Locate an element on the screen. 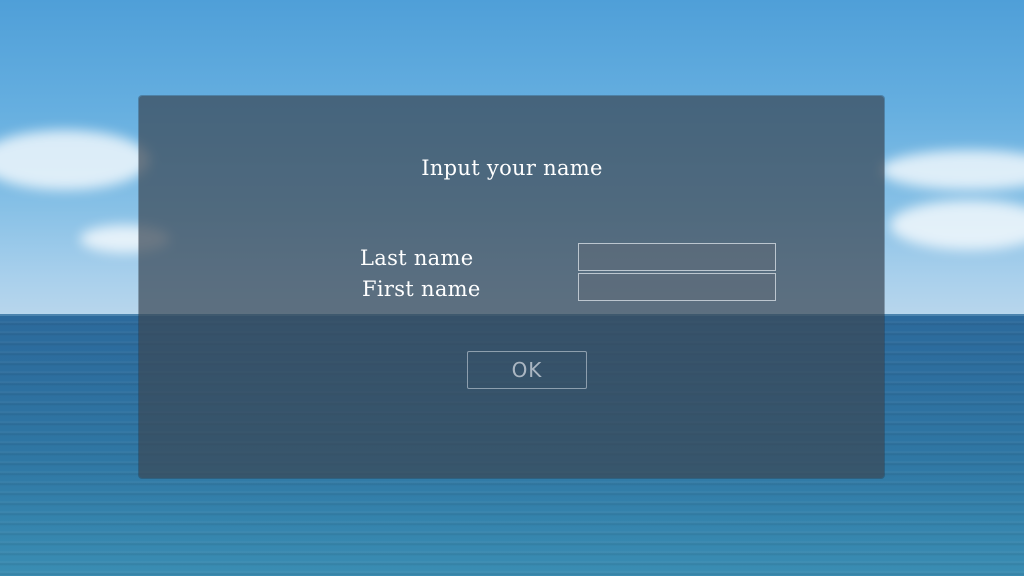 The image size is (1024, 576). dialog-title: Input your name is located at coordinates (512, 168).